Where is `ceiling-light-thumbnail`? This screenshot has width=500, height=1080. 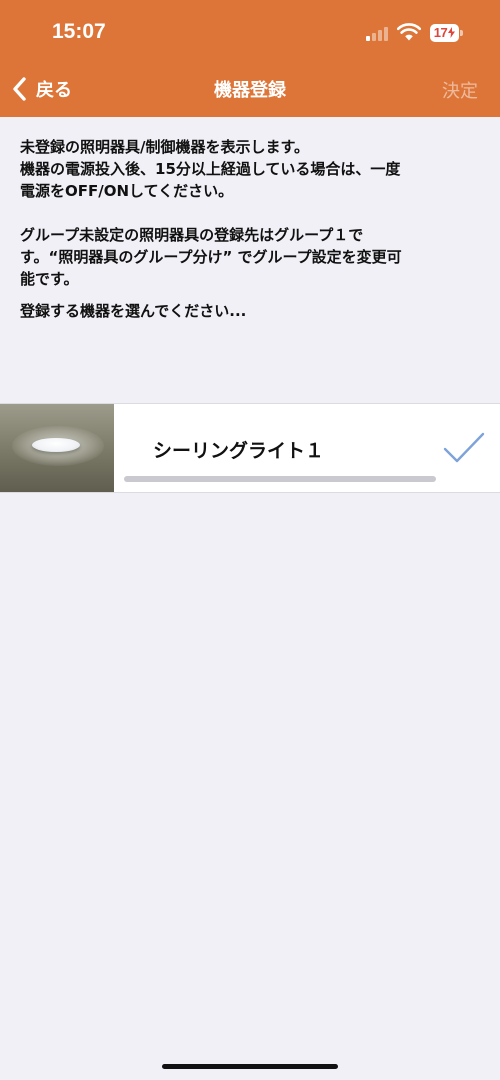 ceiling-light-thumbnail is located at coordinates (57, 448).